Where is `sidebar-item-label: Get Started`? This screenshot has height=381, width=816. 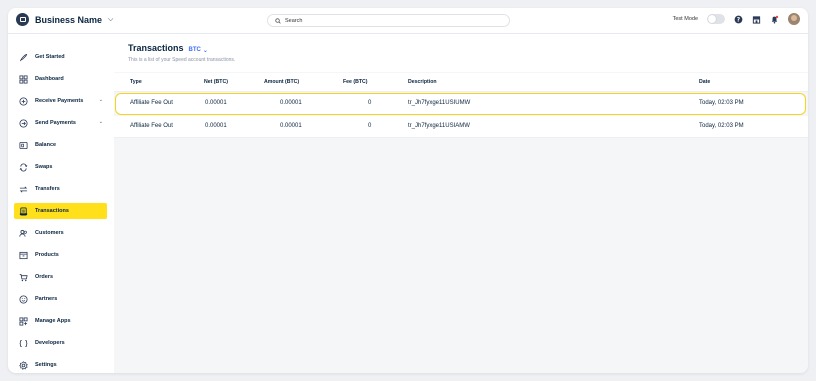
sidebar-item-label: Get Started is located at coordinates (50, 57).